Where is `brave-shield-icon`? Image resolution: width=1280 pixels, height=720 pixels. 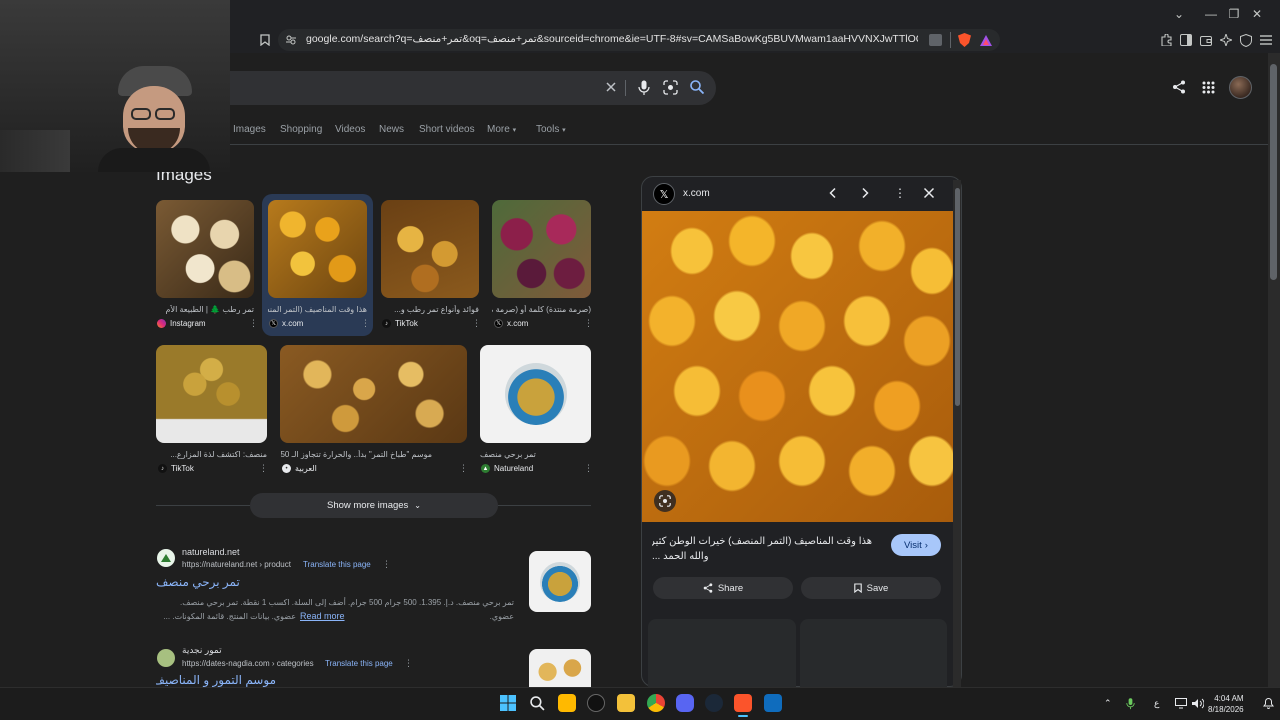 brave-shield-icon is located at coordinates (964, 40).